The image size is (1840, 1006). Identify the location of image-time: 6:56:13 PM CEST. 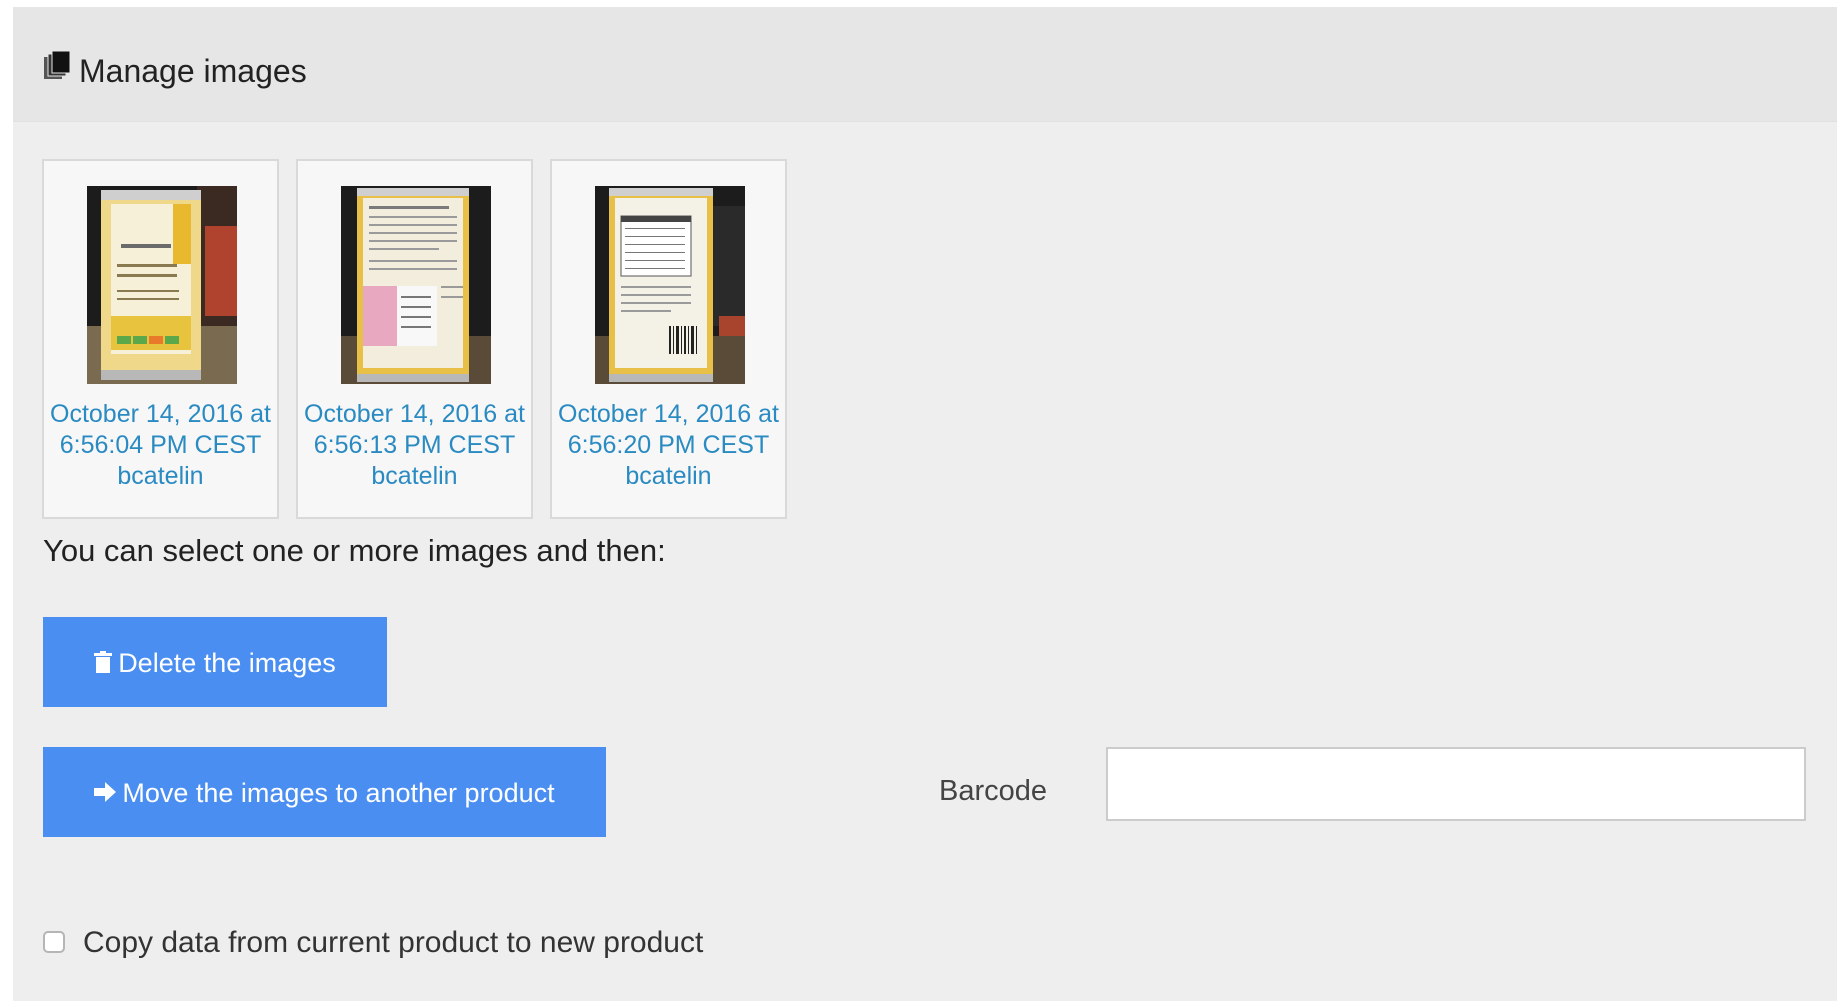
(414, 445).